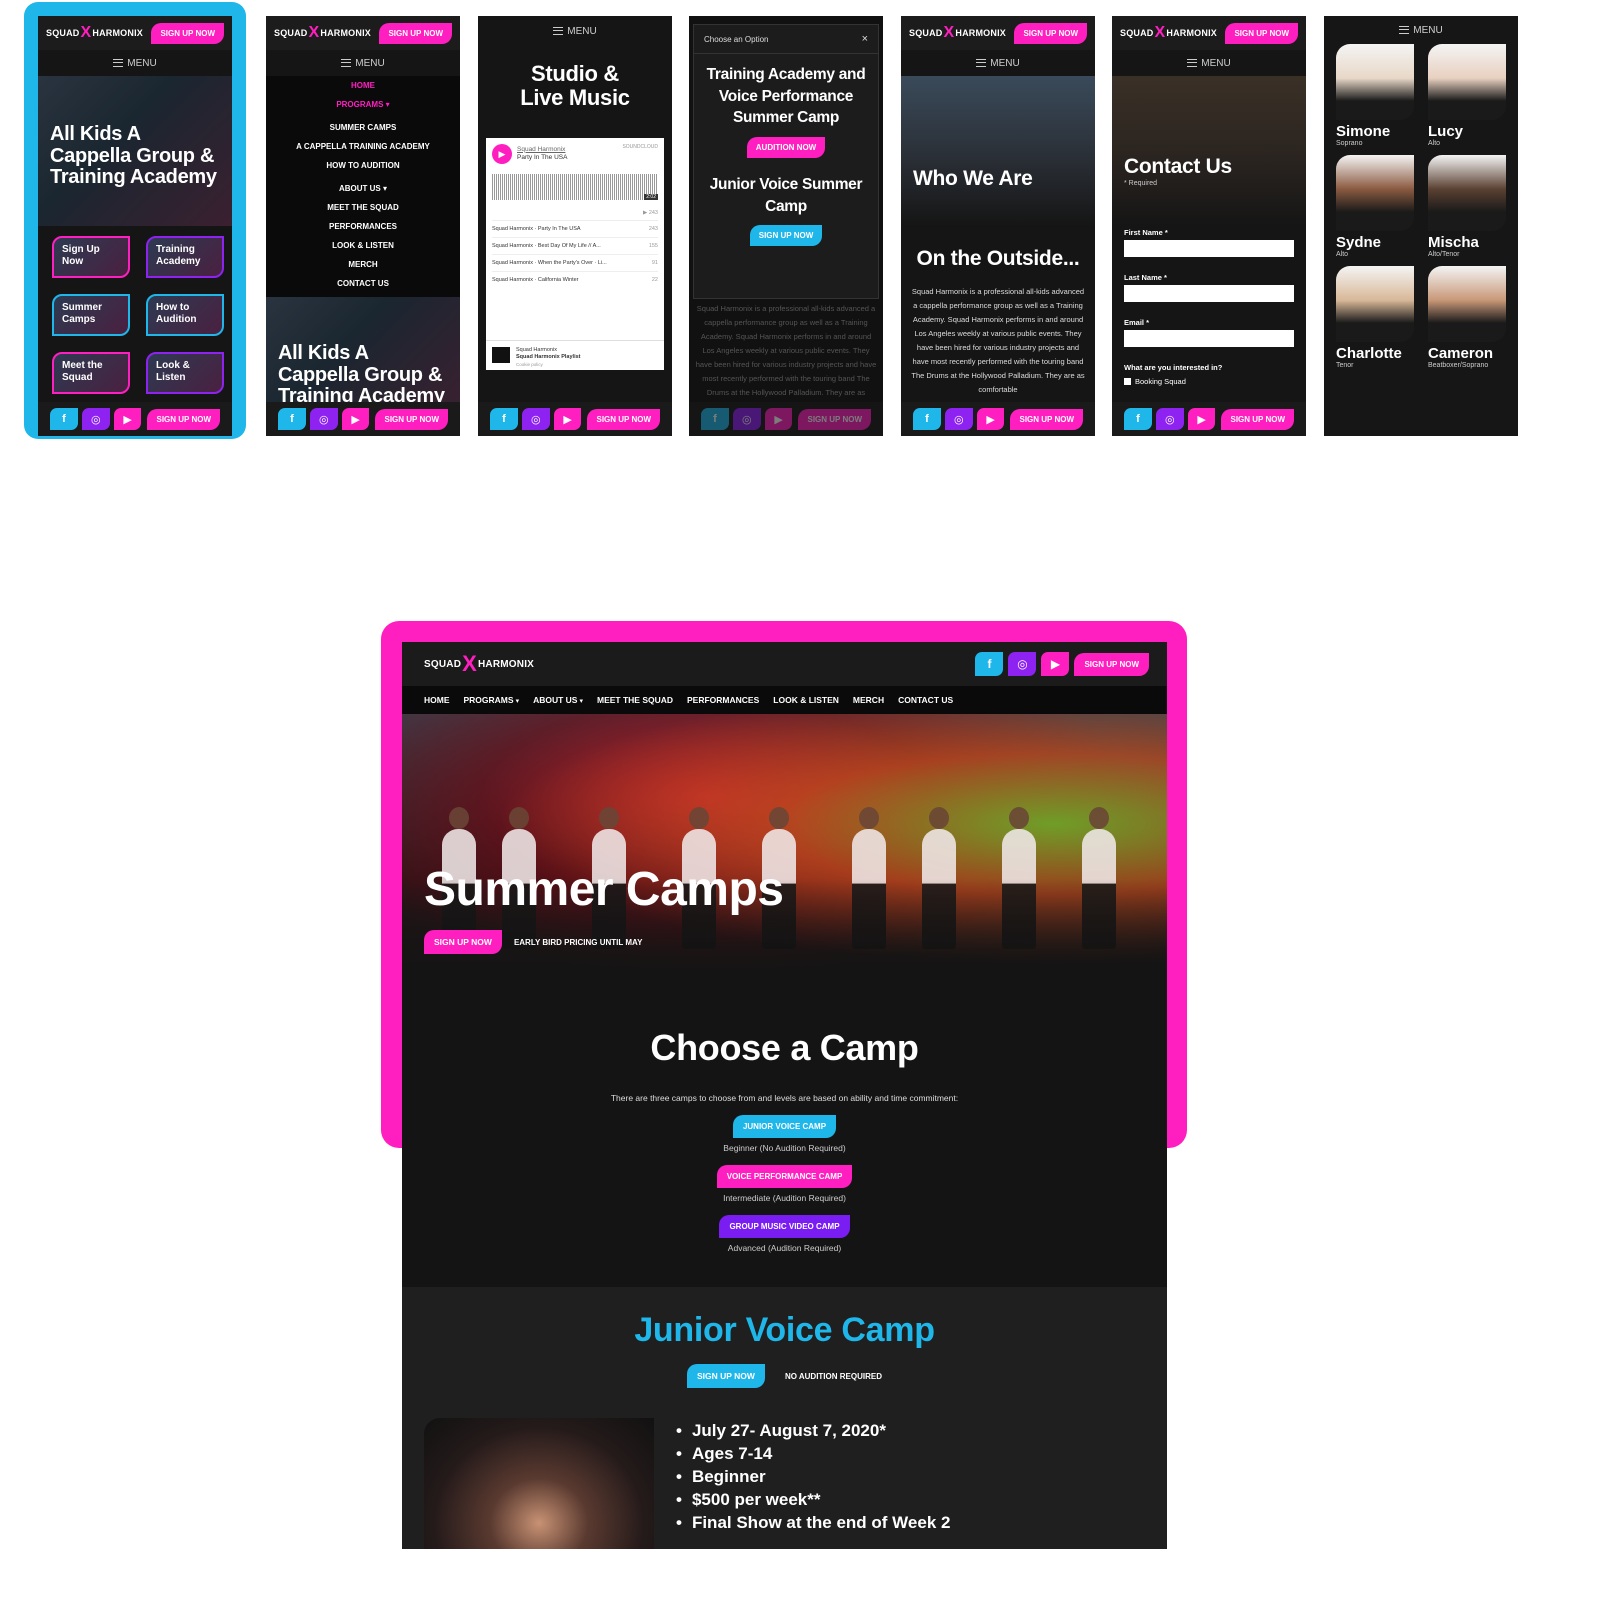 This screenshot has width=1600, height=1600. Describe the element at coordinates (185, 315) in the screenshot. I see `tile-audition: How to Audition` at that location.